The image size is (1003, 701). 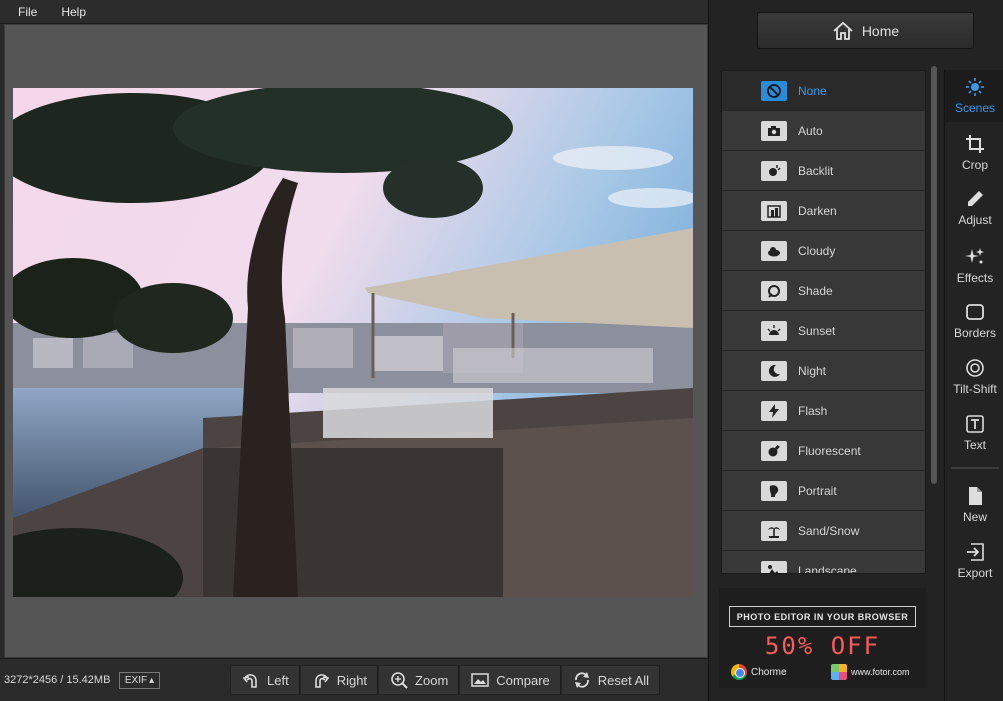 I want to click on home-button: Home, so click(x=865, y=30).